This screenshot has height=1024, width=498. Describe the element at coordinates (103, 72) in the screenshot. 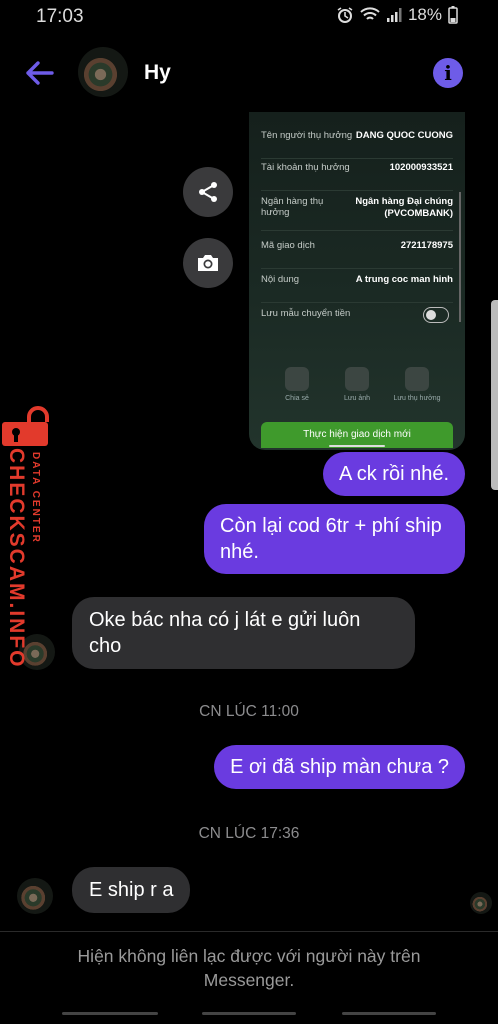

I see `contact-avatar` at that location.